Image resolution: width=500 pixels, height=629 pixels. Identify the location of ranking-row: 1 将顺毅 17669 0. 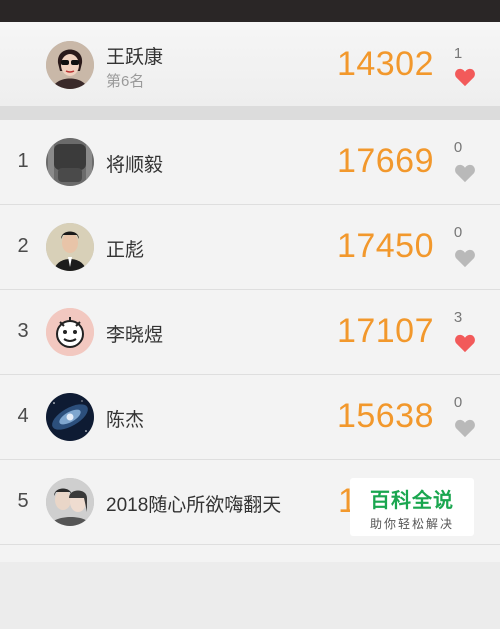
(250, 162).